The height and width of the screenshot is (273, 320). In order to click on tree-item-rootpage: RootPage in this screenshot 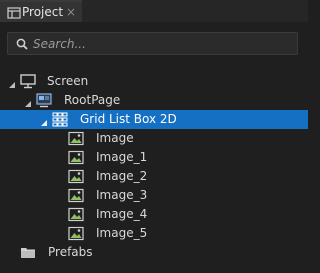, I will do `click(154, 100)`.